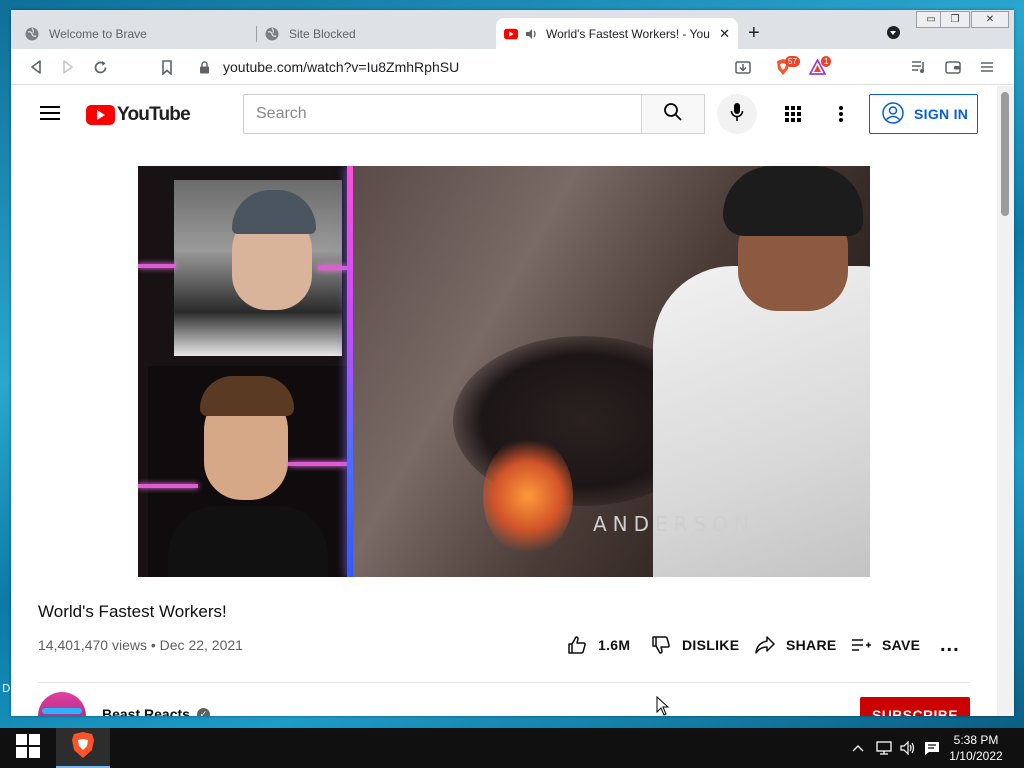 This screenshot has height=768, width=1024. I want to click on view-count: 14,401,470 views, so click(92, 645).